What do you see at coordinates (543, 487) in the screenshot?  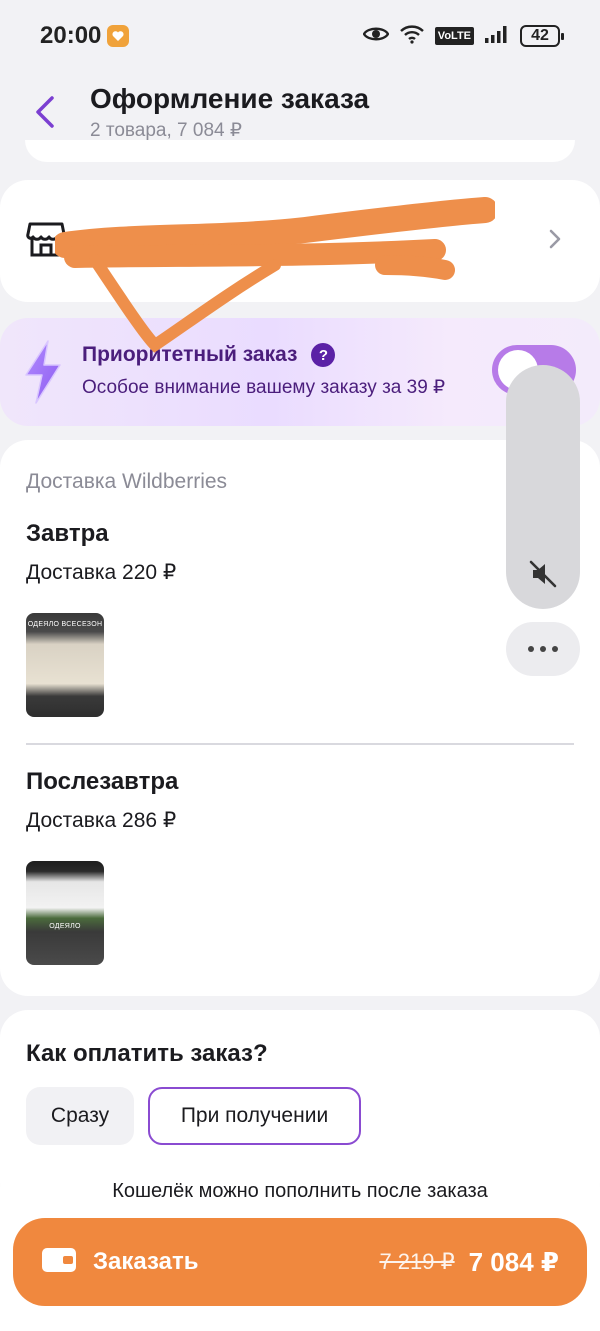 I see `volume-panel` at bounding box center [543, 487].